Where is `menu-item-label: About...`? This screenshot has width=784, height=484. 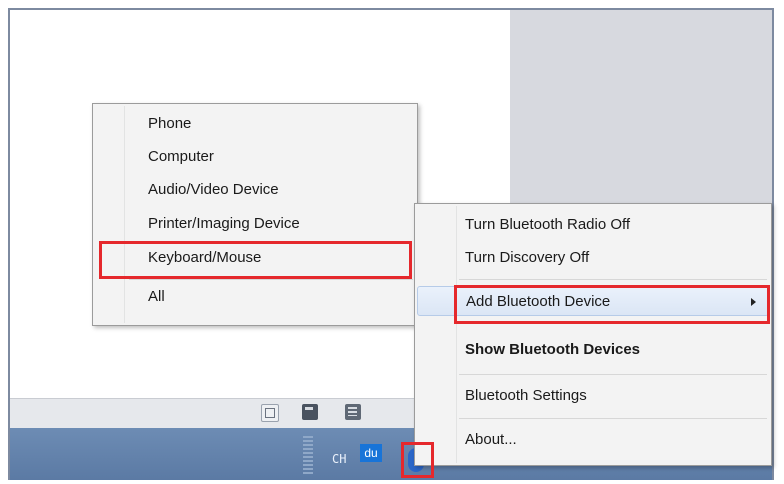 menu-item-label: About... is located at coordinates (491, 439).